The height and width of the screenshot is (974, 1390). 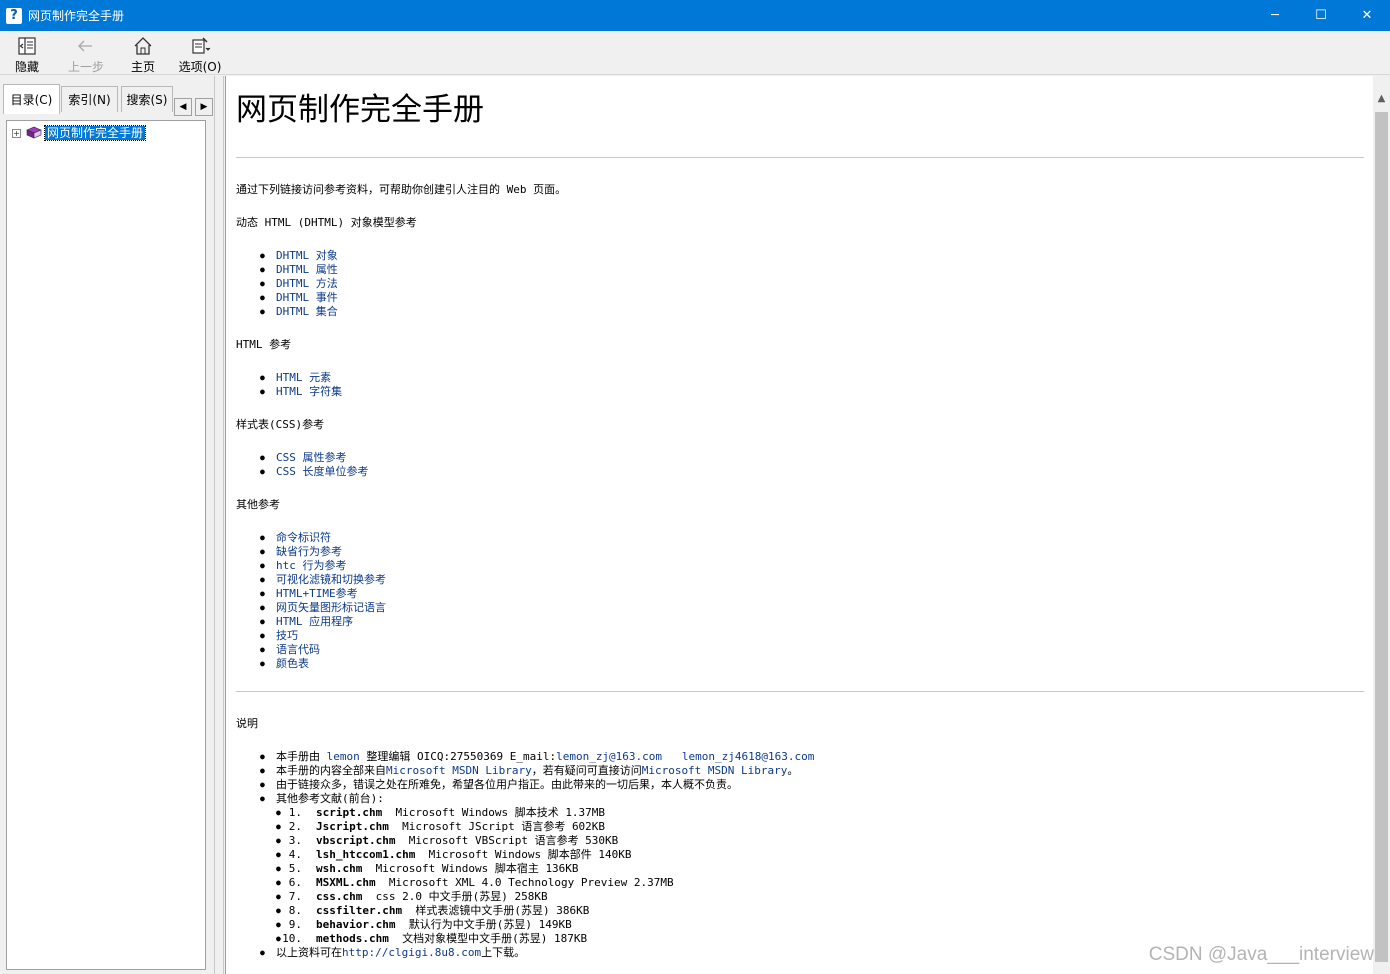 I want to click on list-item: 缺省行为参考, so click(x=812, y=552).